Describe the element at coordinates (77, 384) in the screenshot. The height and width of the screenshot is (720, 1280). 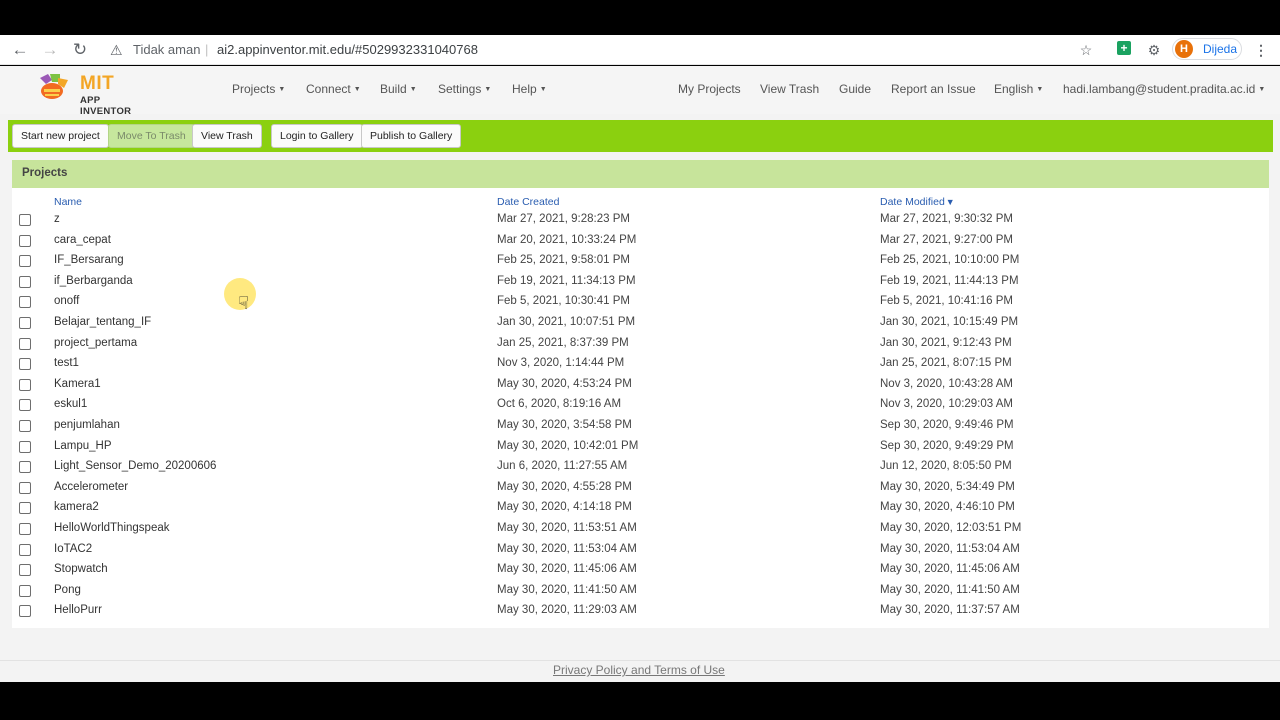
I see `project-name: Kamera1` at that location.